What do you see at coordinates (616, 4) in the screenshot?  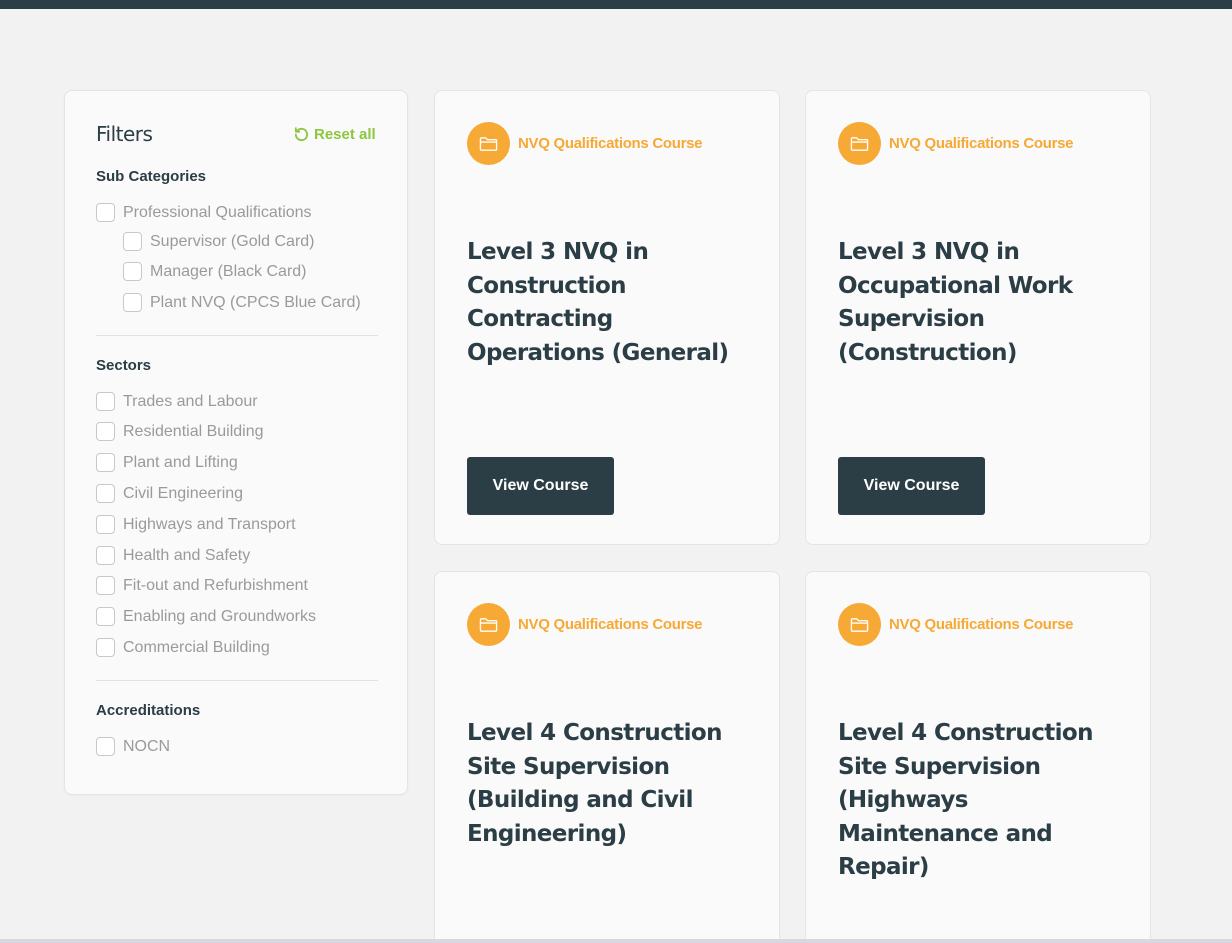 I see `top-header-bar` at bounding box center [616, 4].